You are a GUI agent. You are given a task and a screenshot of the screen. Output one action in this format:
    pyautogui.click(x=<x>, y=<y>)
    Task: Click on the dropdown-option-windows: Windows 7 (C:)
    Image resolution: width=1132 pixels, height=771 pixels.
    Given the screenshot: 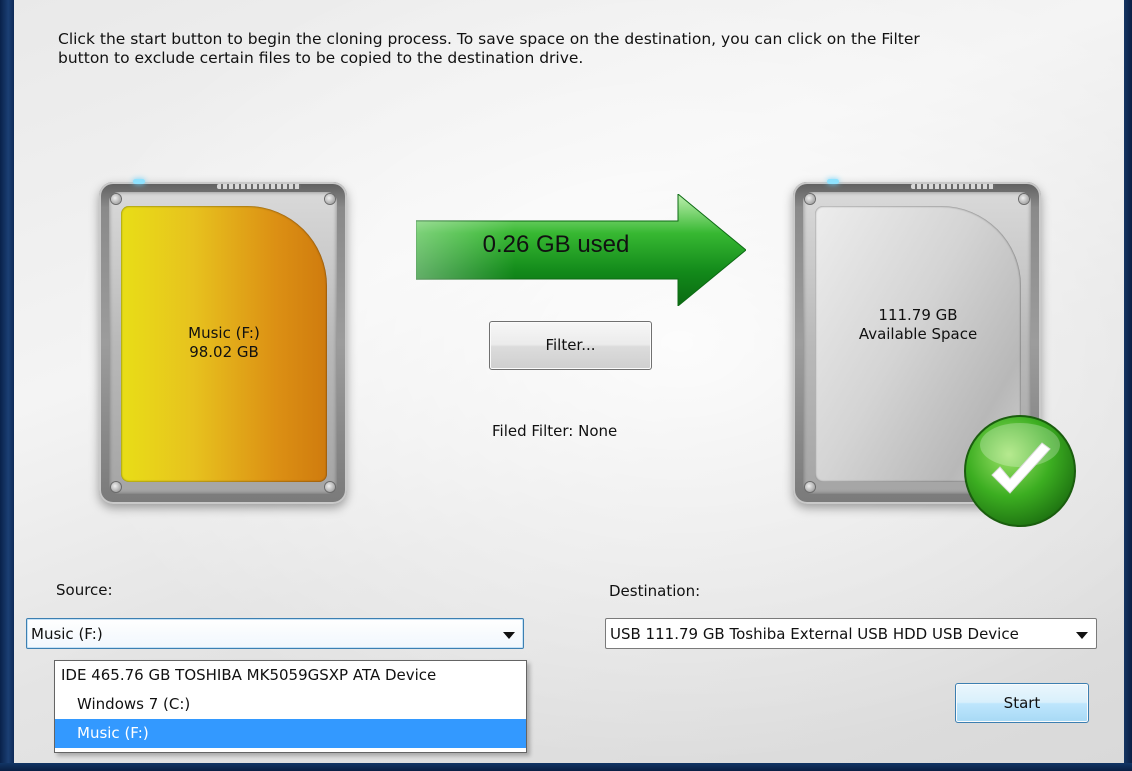 What is the action you would take?
    pyautogui.click(x=290, y=704)
    